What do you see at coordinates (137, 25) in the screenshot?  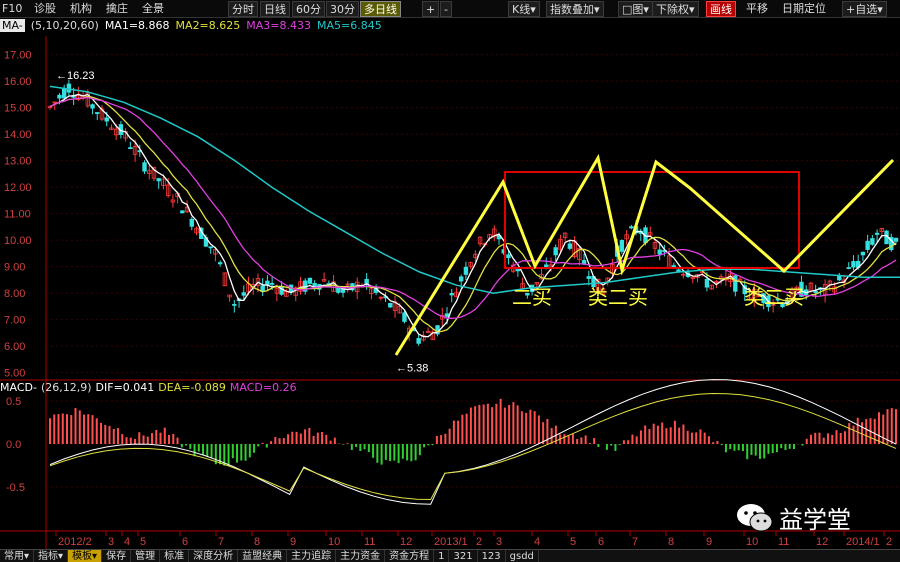 I see `ma1-value: MA1=8.868` at bounding box center [137, 25].